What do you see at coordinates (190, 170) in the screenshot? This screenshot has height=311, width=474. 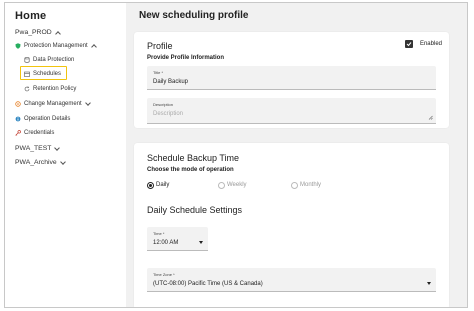 I see `schedule-subtitle: Choose the mode of operation` at bounding box center [190, 170].